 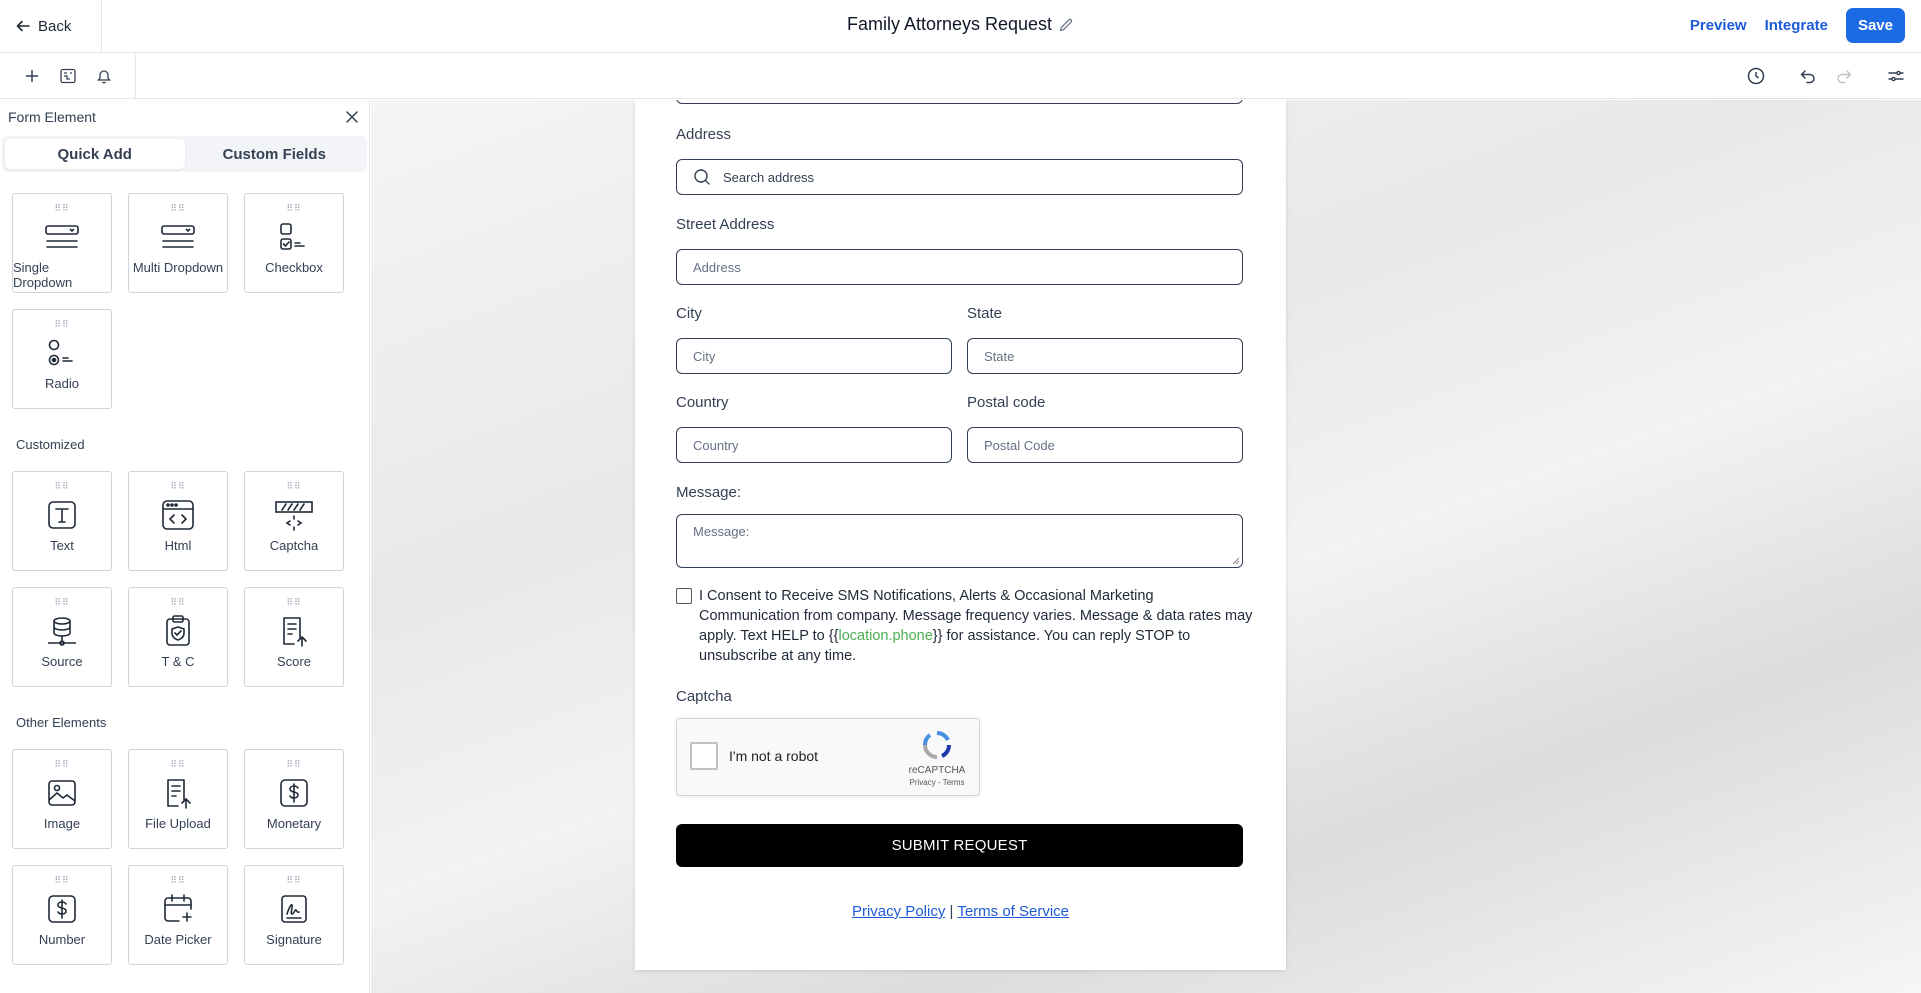 I want to click on postal-code-input: Postal Code, so click(x=1105, y=445).